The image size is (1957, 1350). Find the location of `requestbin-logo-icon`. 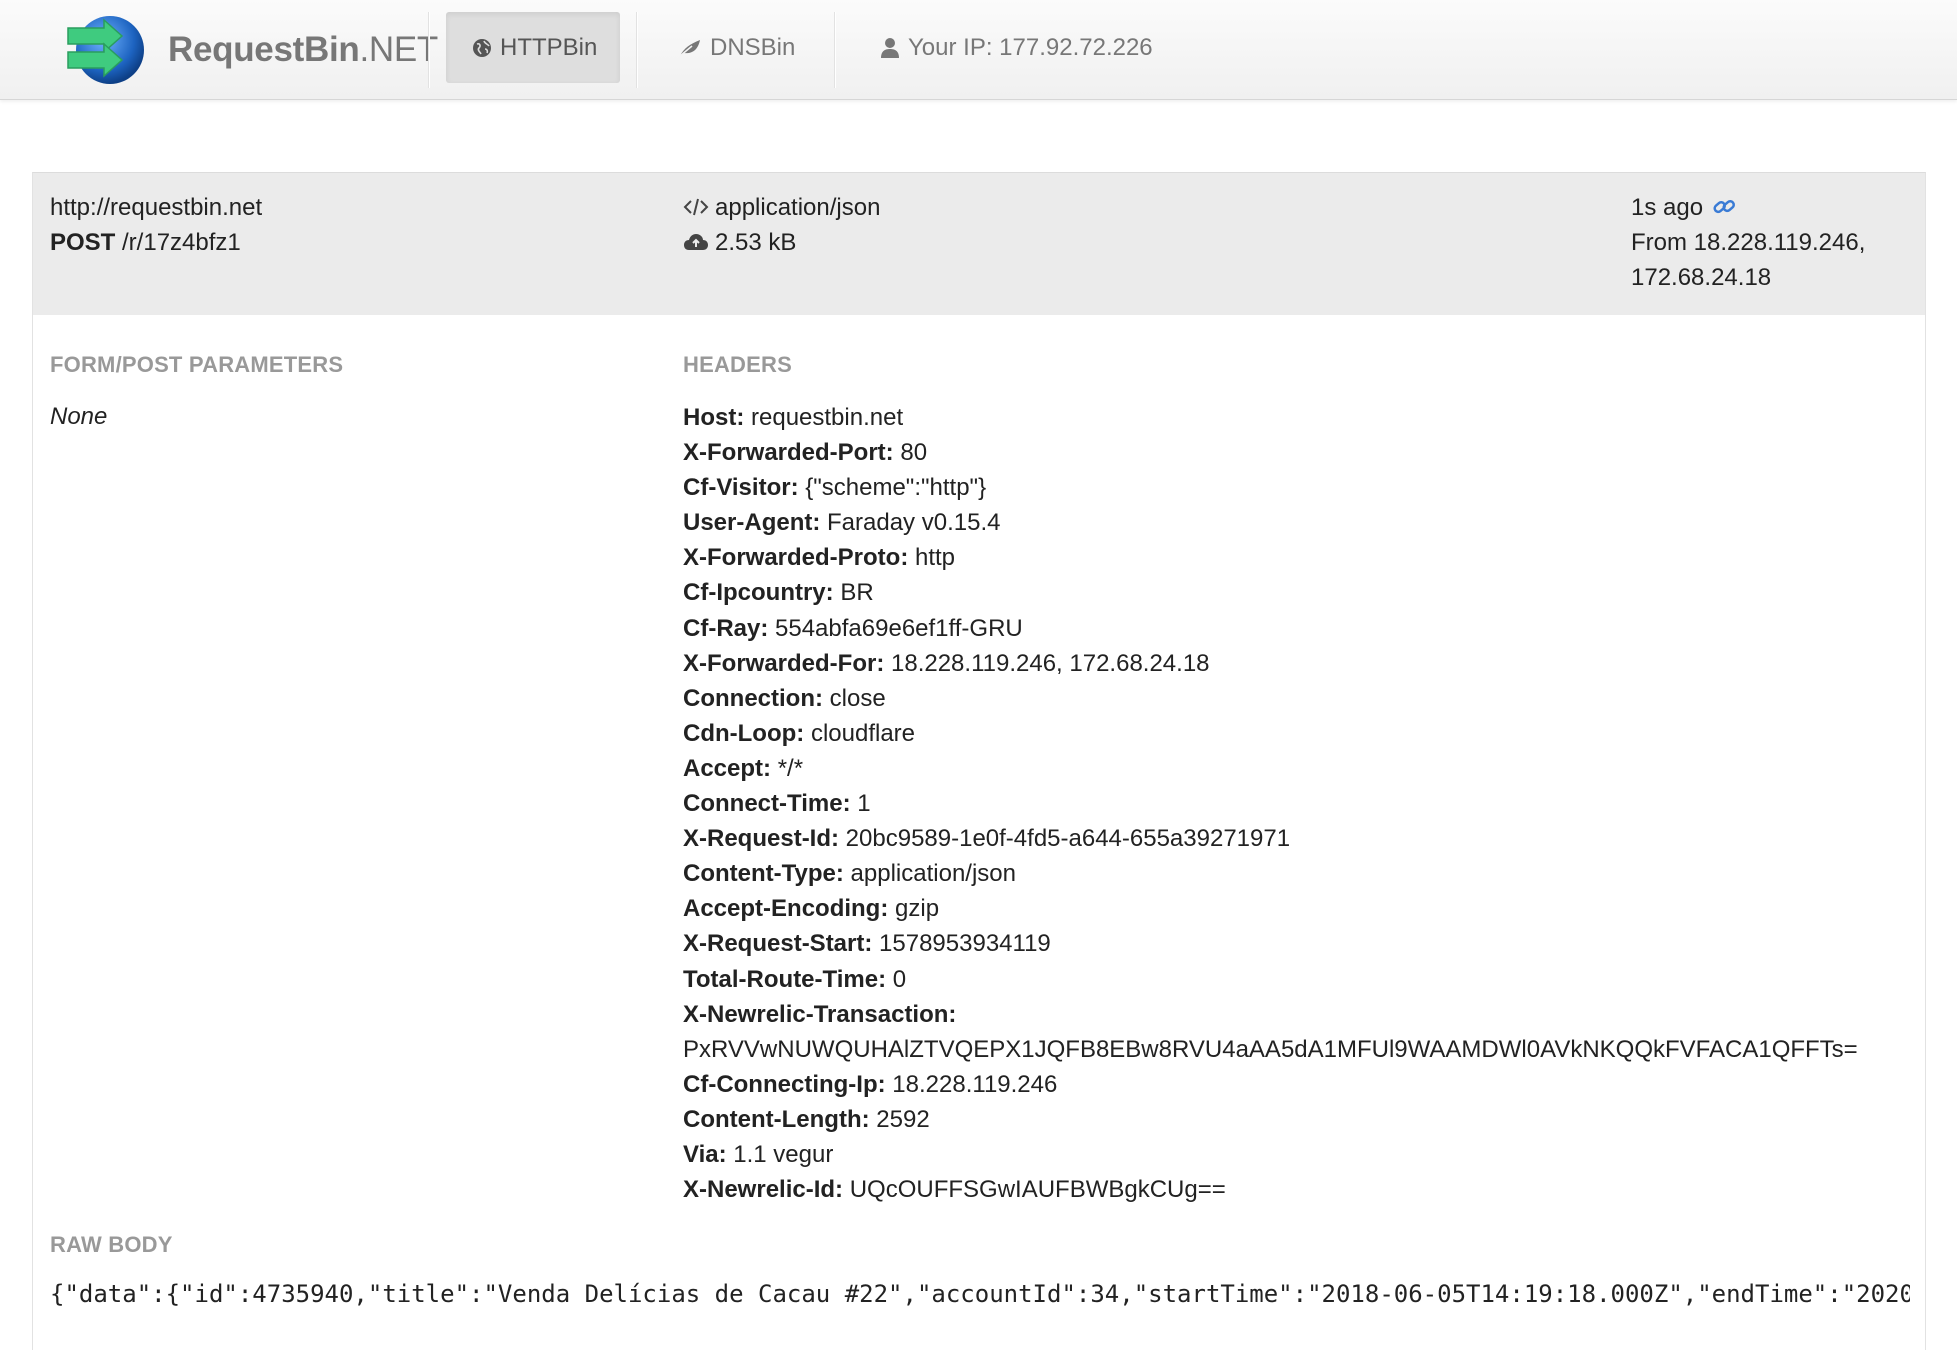

requestbin-logo-icon is located at coordinates (106, 50).